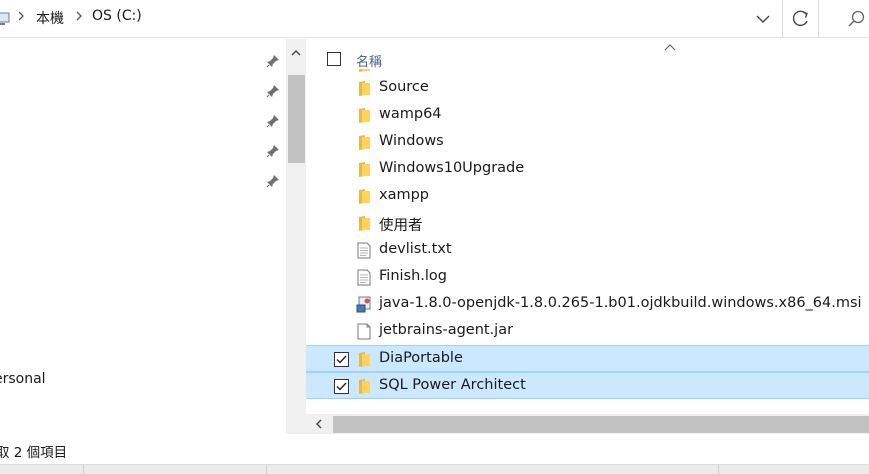 This screenshot has height=474, width=869. I want to click on file-name: 使用者, so click(401, 226).